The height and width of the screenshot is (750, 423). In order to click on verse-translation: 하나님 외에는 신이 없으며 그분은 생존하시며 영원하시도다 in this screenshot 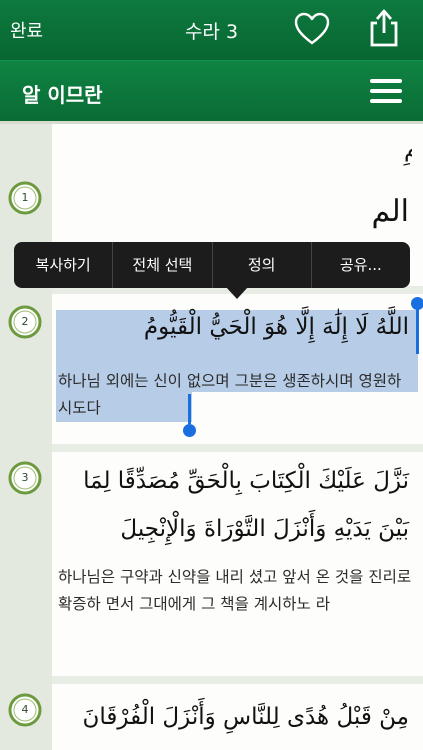, I will do `click(230, 394)`.